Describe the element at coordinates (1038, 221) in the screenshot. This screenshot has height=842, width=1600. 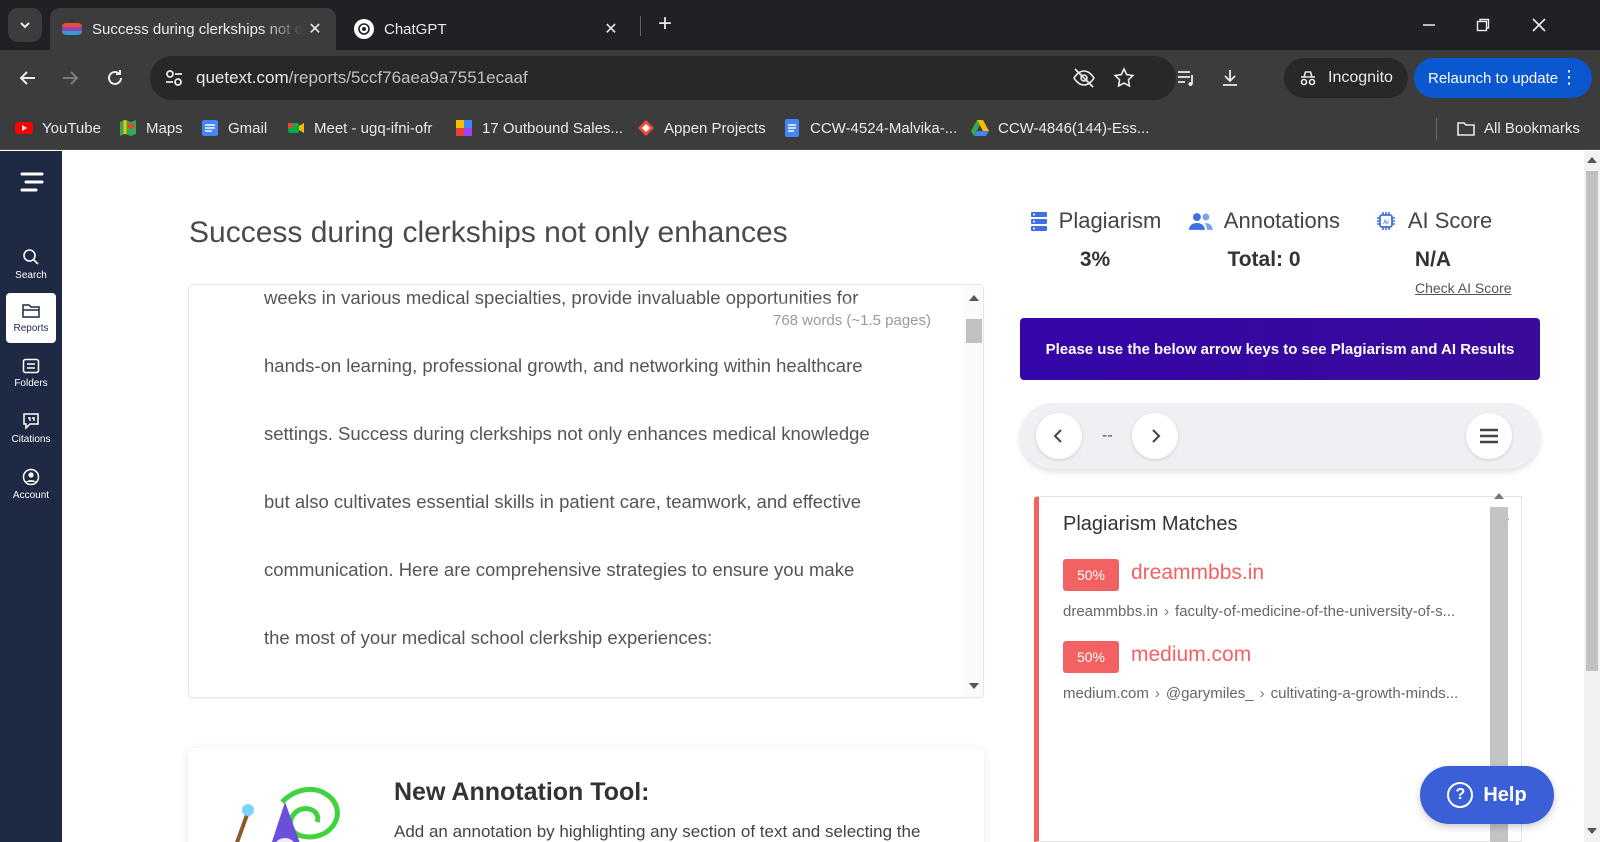
I see `server-icon` at that location.